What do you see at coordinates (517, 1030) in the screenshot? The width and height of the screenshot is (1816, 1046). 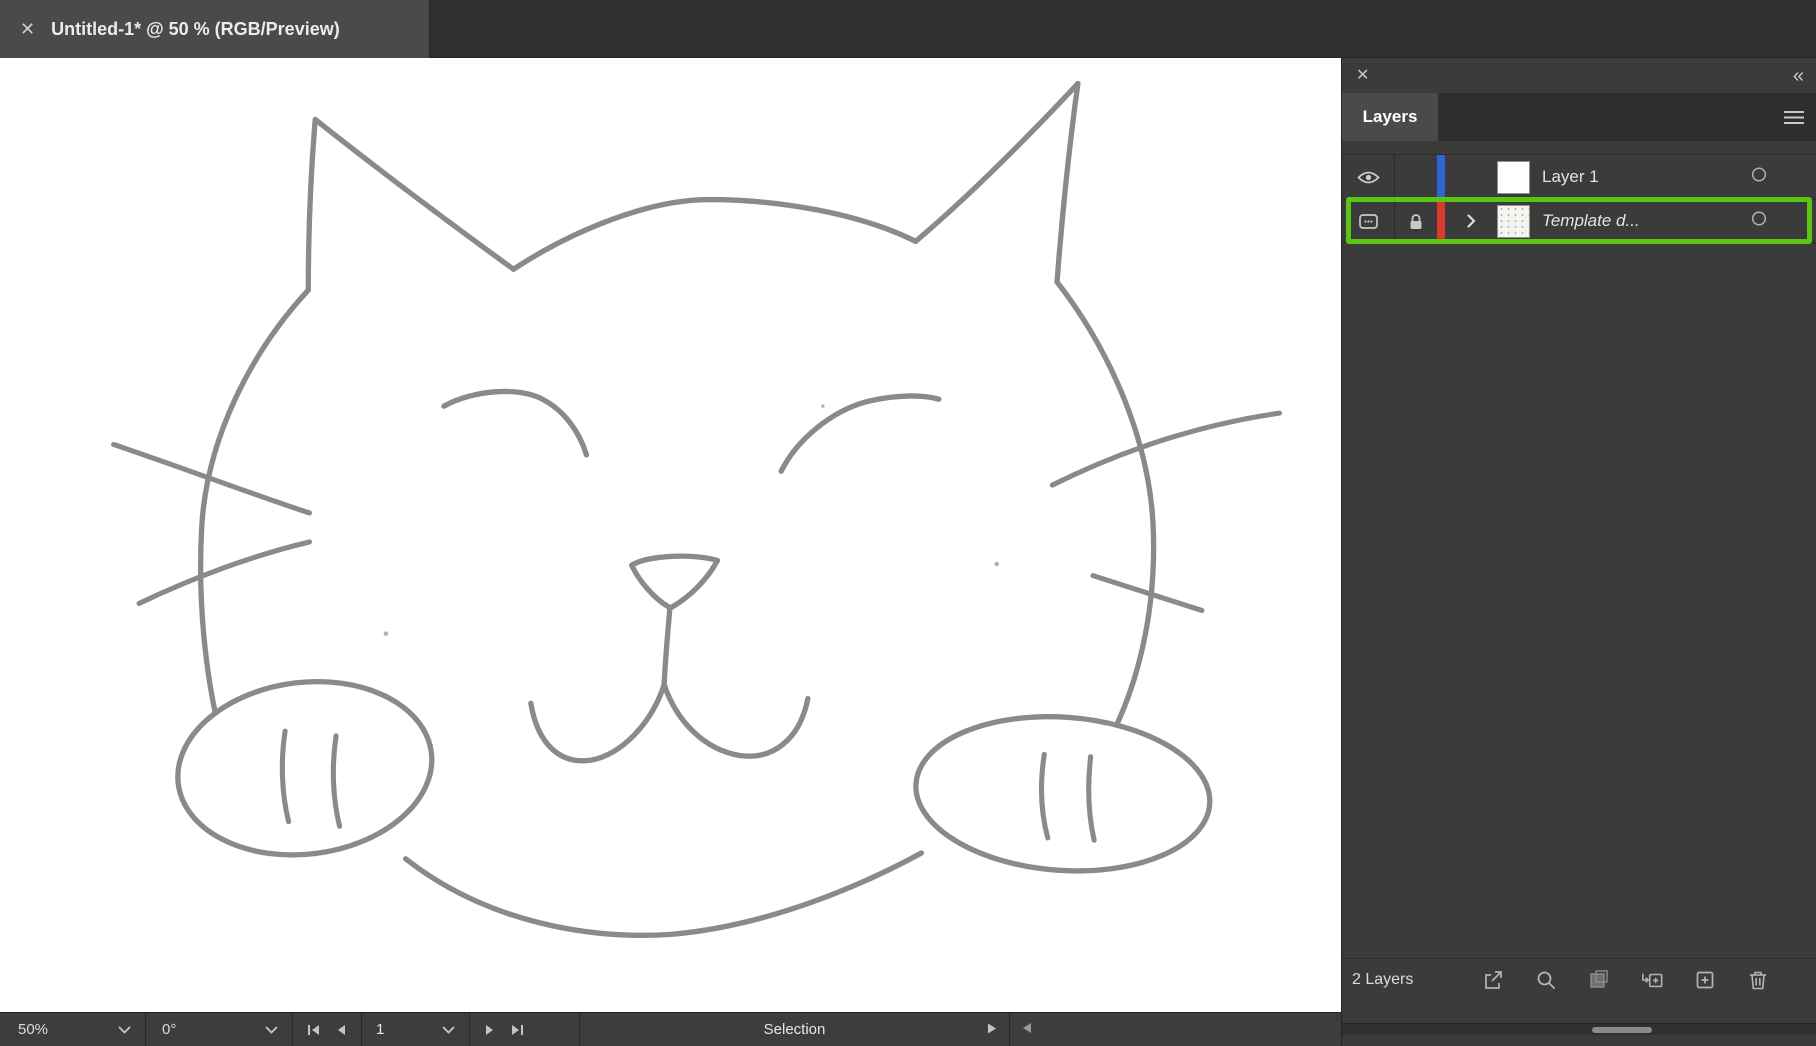 I see `last-artboard-icon` at bounding box center [517, 1030].